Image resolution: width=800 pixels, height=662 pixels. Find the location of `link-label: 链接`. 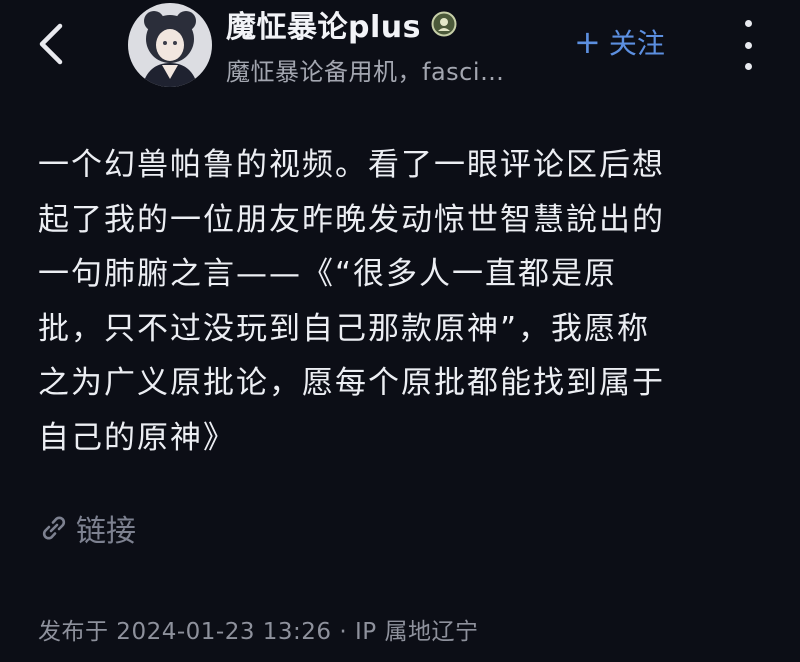

link-label: 链接 is located at coordinates (106, 531).